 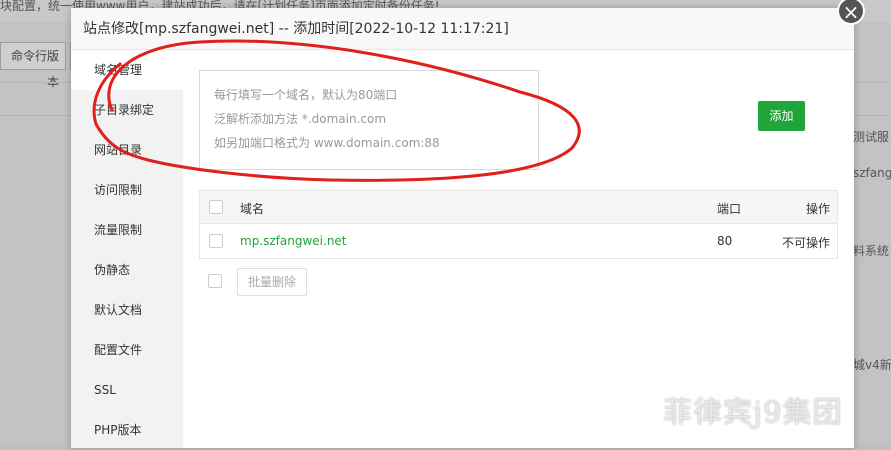 I want to click on domain-table: 域名 端口 操作 mp.szfangwei.net 80 不可操作, so click(x=518, y=224).